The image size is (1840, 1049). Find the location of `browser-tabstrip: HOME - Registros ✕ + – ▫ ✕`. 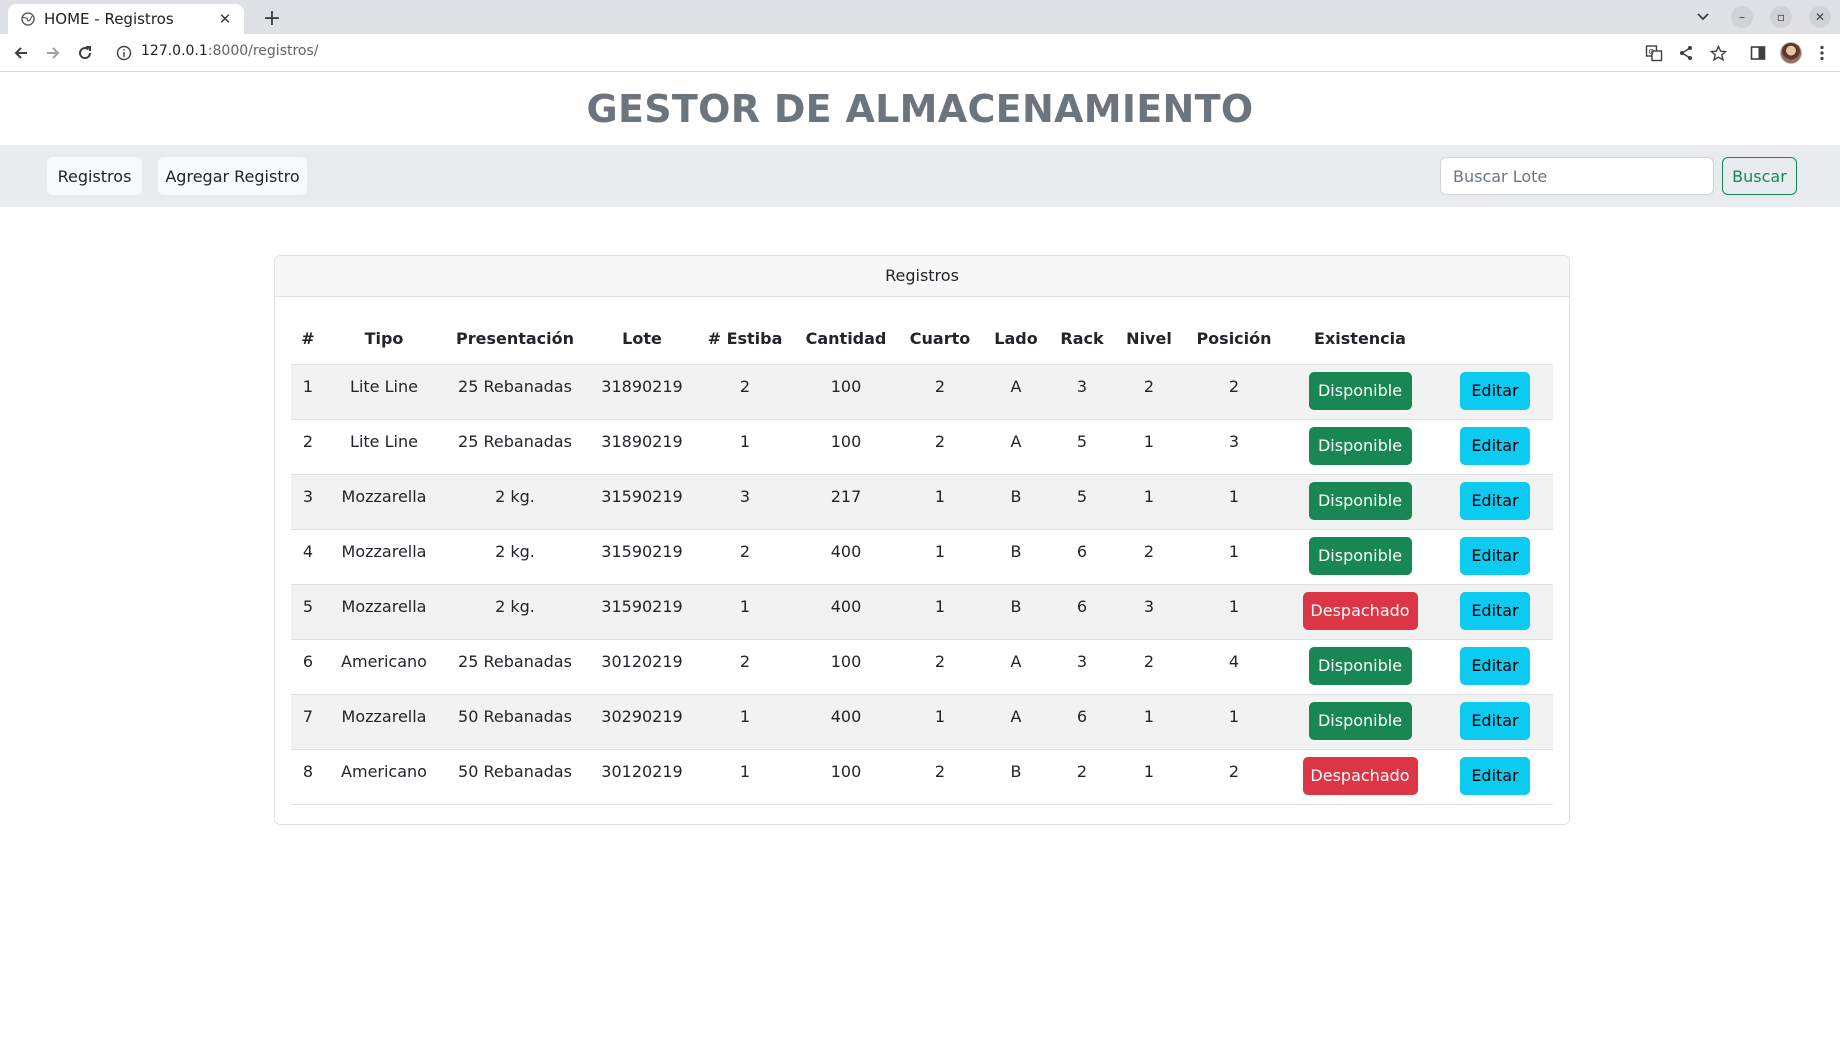

browser-tabstrip: HOME - Registros ✕ + – ▫ ✕ is located at coordinates (920, 17).